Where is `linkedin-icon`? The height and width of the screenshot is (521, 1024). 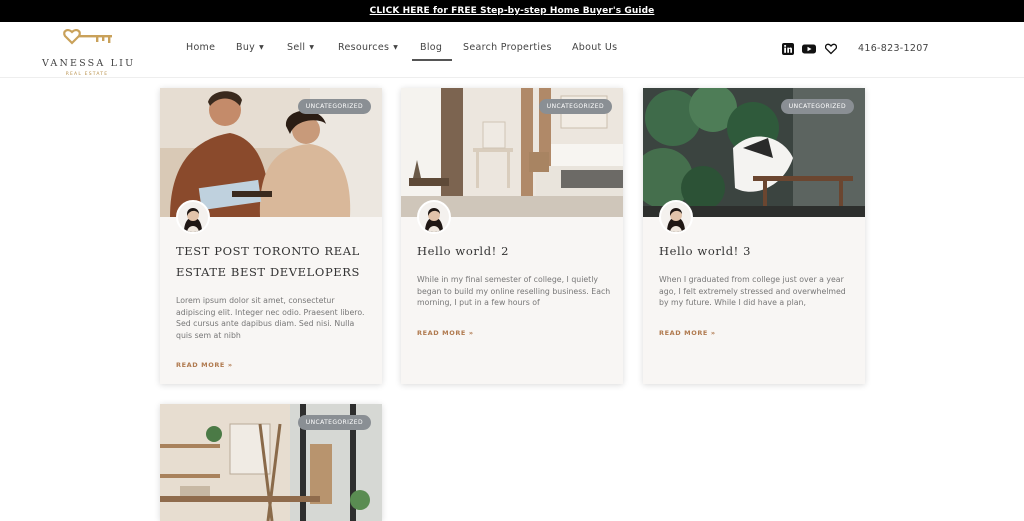
linkedin-icon is located at coordinates (788, 49).